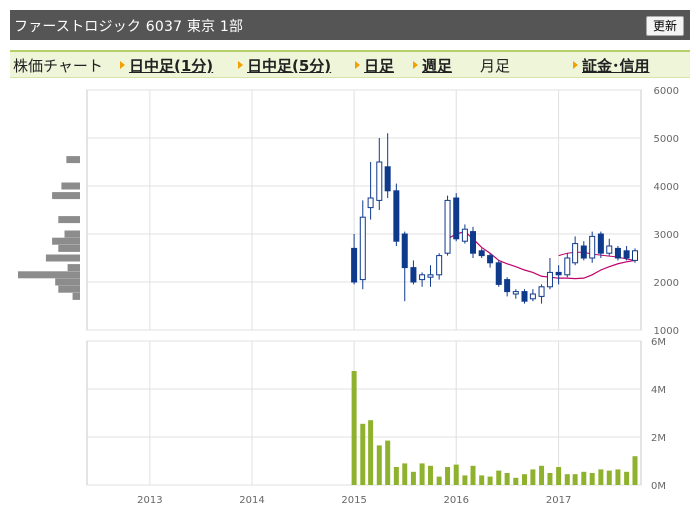 The width and height of the screenshot is (696, 527). Describe the element at coordinates (666, 235) in the screenshot. I see `price-y-tick-label: 3000` at that location.